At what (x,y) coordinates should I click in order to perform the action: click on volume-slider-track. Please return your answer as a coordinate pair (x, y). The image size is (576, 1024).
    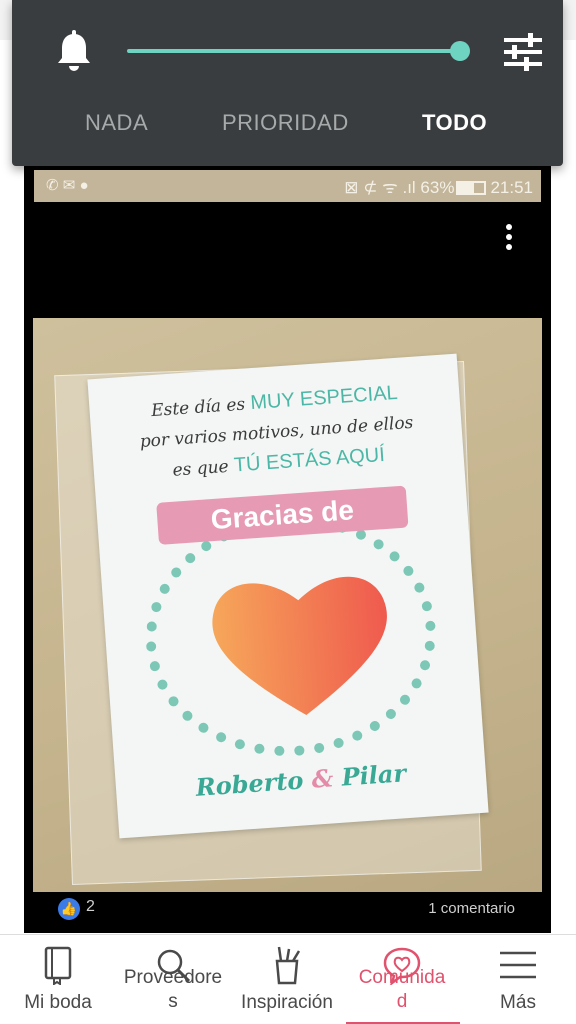
    Looking at the image, I should click on (294, 51).